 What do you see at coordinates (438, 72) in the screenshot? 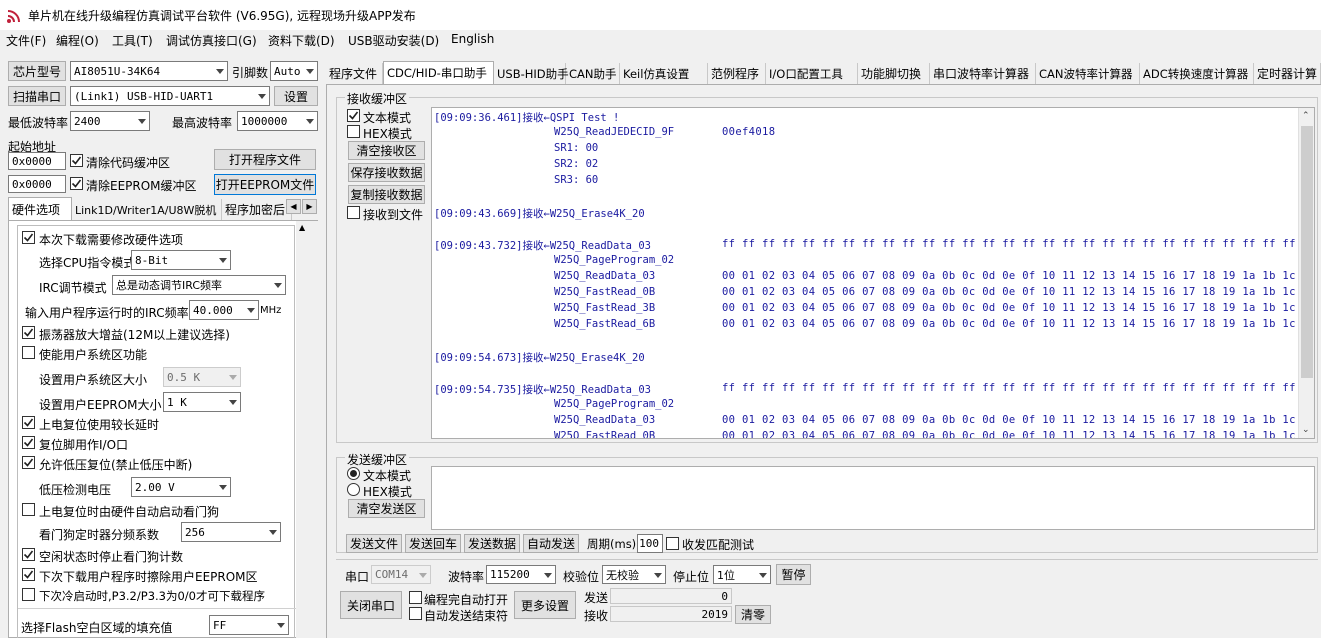
I see `tab-cdc-hid-serial: CDC/HID-串口助手` at bounding box center [438, 72].